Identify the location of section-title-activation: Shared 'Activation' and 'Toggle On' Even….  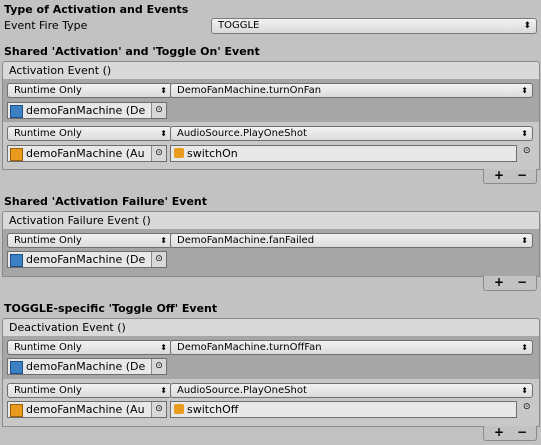
(132, 51).